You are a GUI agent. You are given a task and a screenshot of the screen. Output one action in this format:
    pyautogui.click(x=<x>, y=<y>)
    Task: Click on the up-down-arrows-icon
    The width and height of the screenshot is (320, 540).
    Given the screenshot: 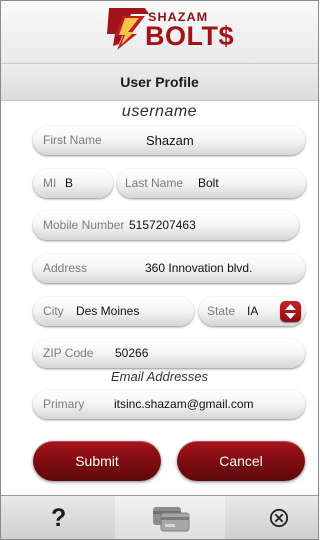 What is the action you would take?
    pyautogui.click(x=290, y=311)
    